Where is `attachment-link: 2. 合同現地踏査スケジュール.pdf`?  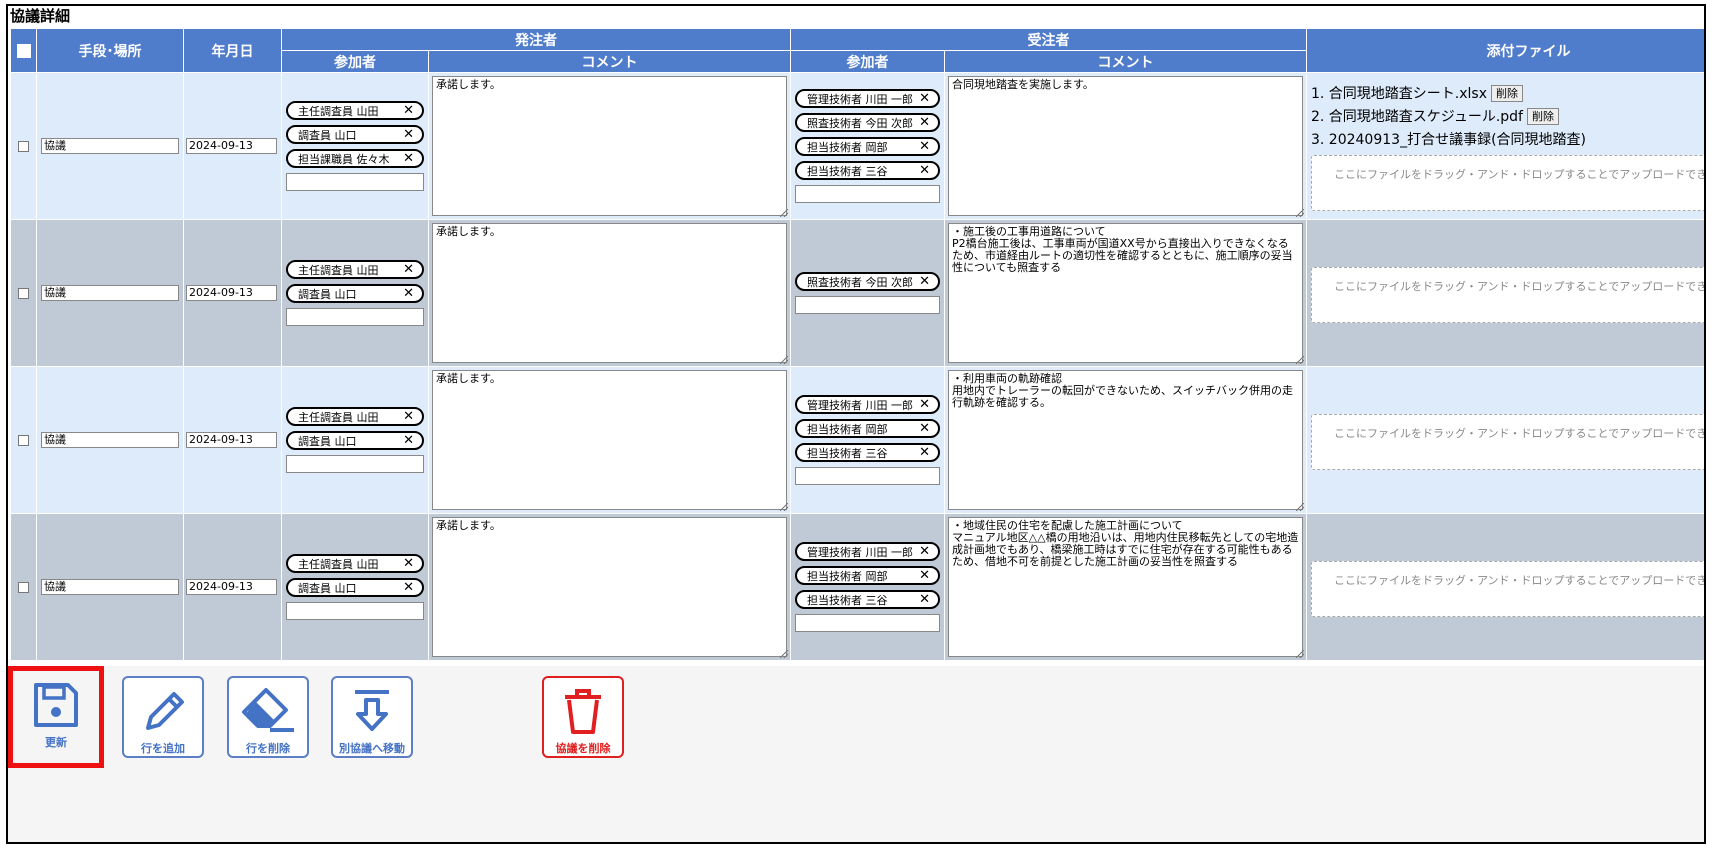
attachment-link: 2. 合同現地踏査スケジュール.pdf is located at coordinates (1417, 116).